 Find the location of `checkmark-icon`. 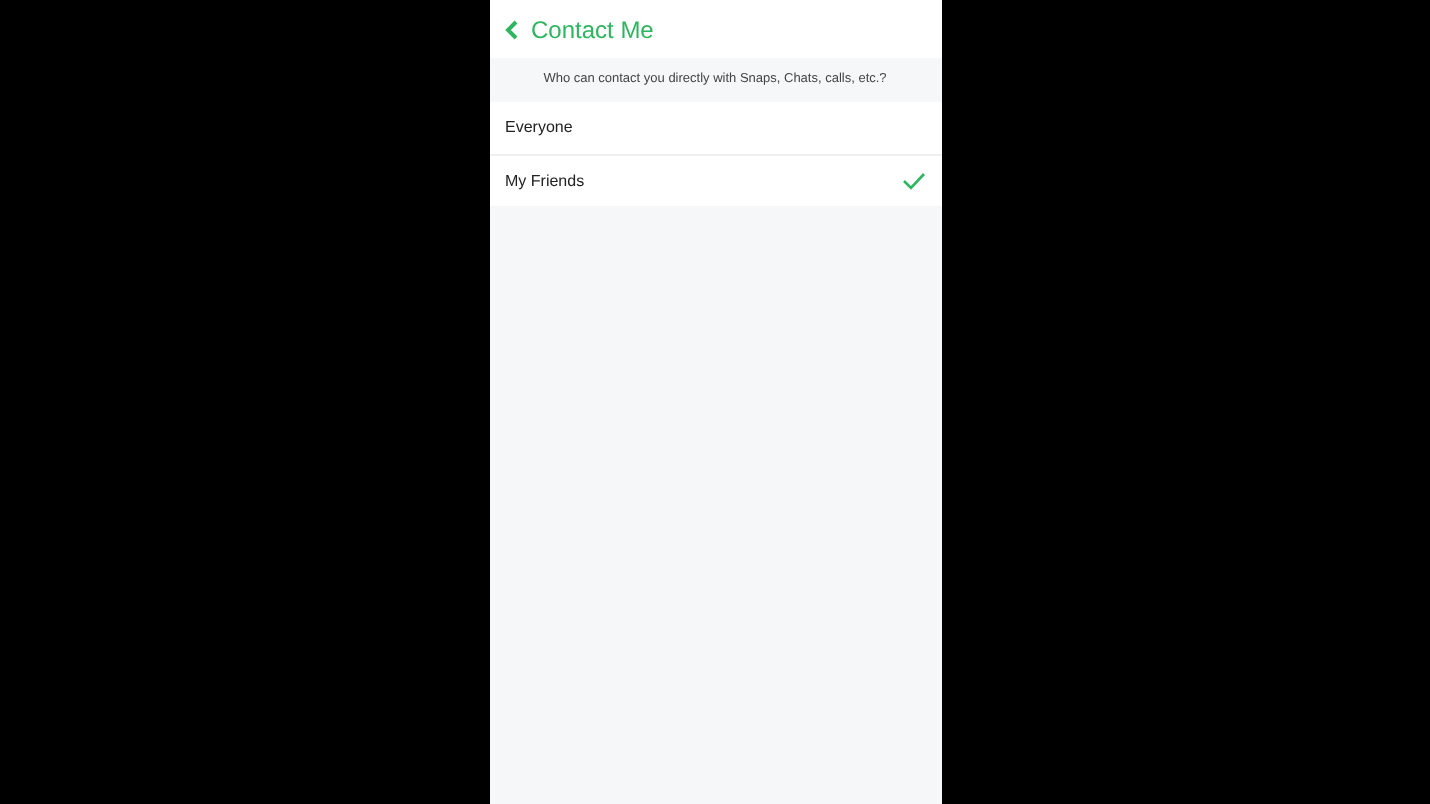

checkmark-icon is located at coordinates (913, 181).